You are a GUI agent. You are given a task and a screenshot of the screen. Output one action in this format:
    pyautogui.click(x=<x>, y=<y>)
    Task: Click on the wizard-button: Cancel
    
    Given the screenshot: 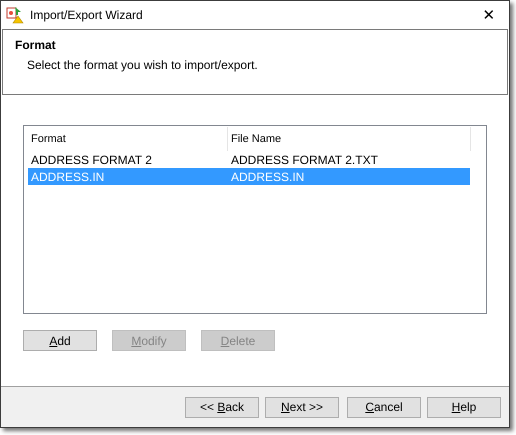 What is the action you would take?
    pyautogui.click(x=384, y=407)
    